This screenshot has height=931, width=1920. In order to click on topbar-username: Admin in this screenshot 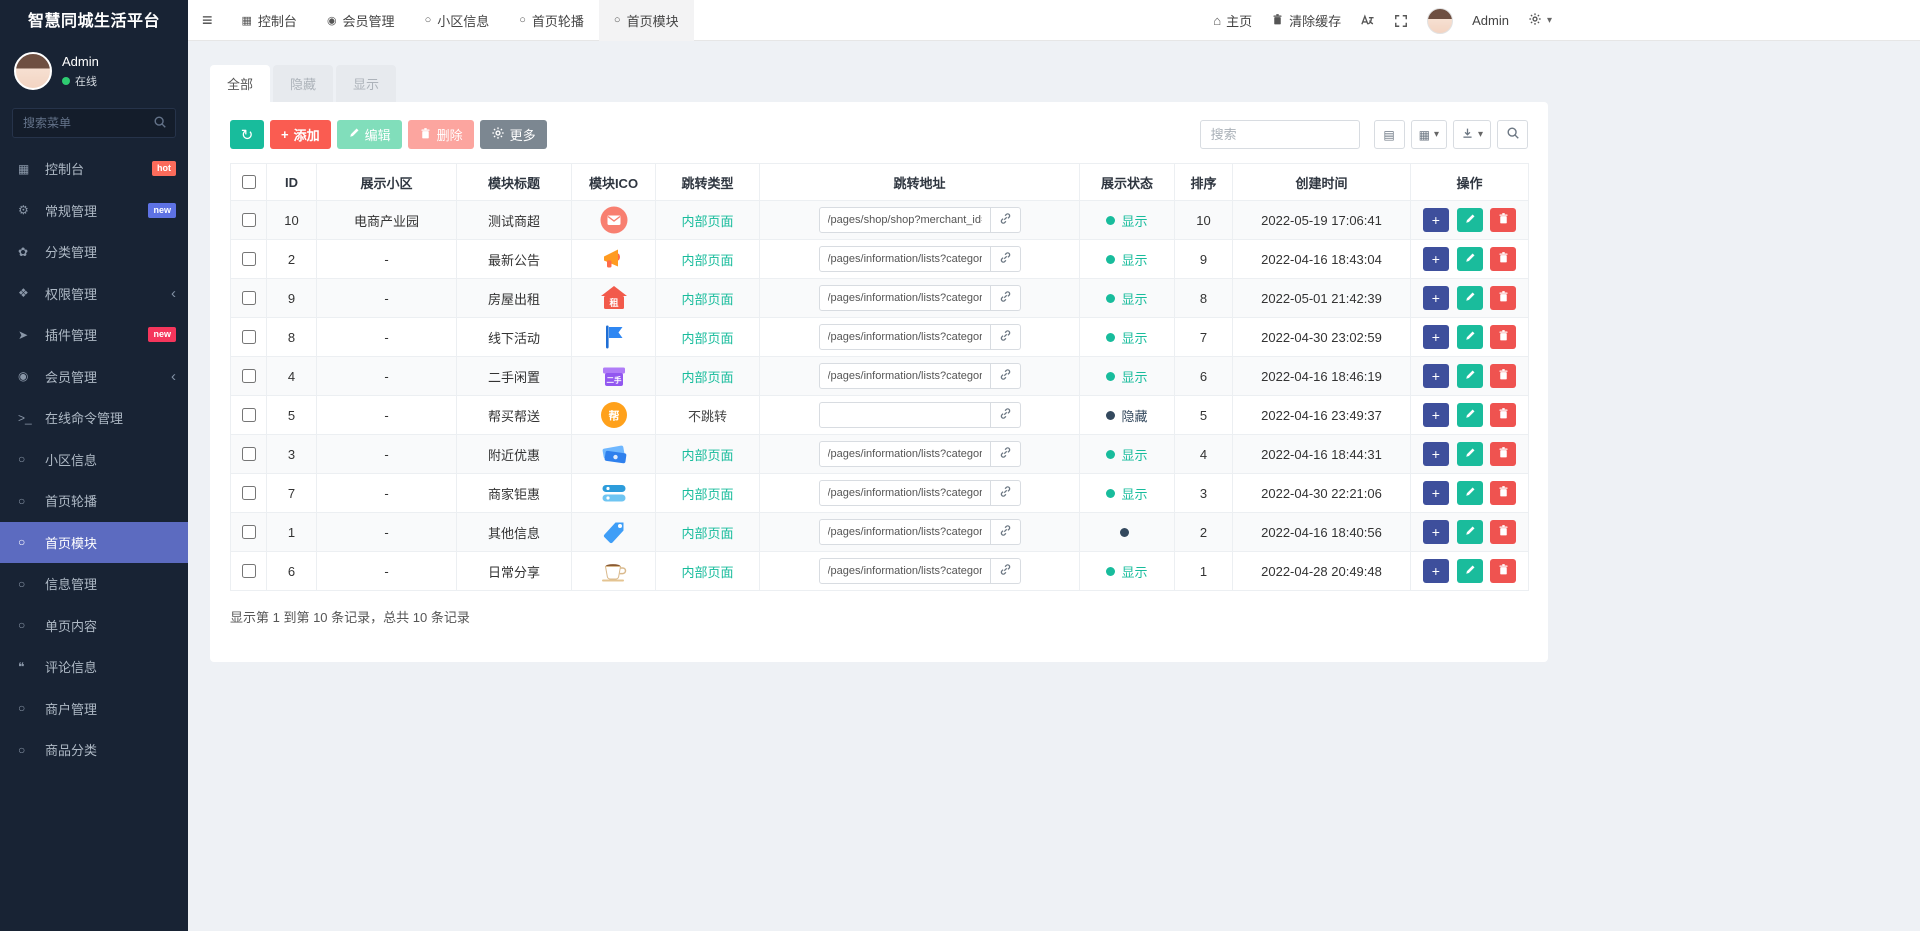, I will do `click(1490, 20)`.